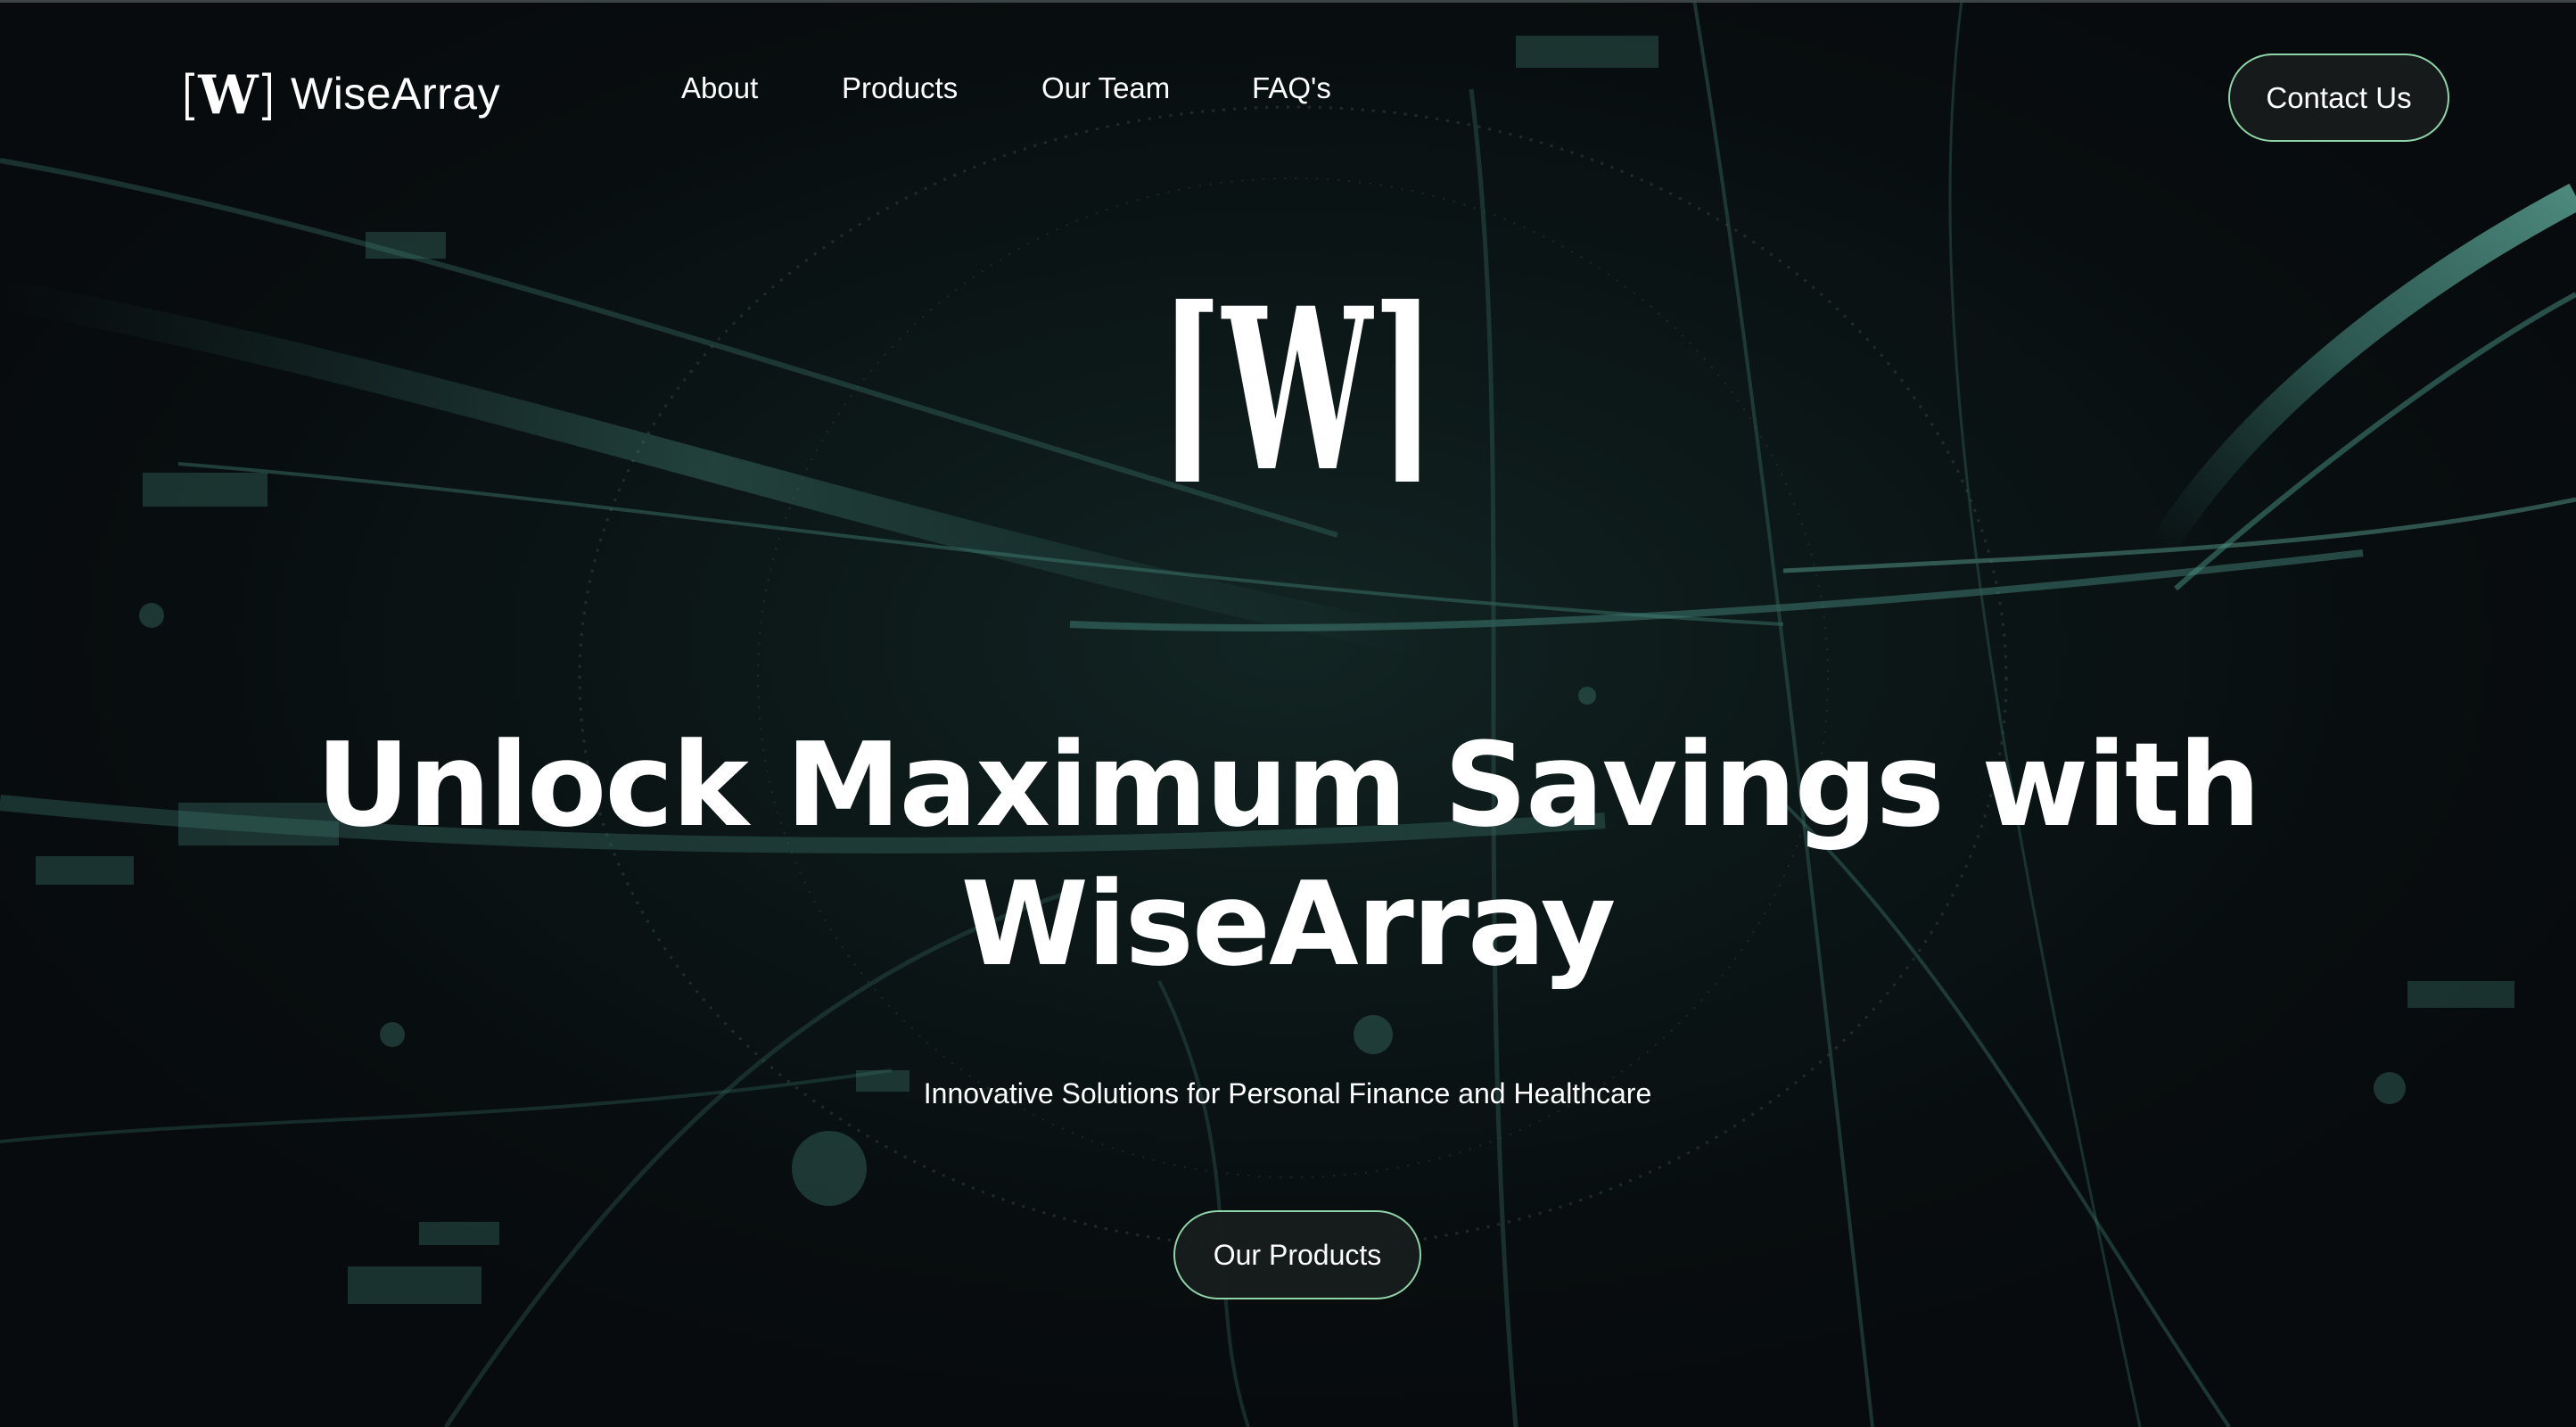 The width and height of the screenshot is (2576, 1427). What do you see at coordinates (2338, 98) in the screenshot?
I see `contact-us-button: Contact Us` at bounding box center [2338, 98].